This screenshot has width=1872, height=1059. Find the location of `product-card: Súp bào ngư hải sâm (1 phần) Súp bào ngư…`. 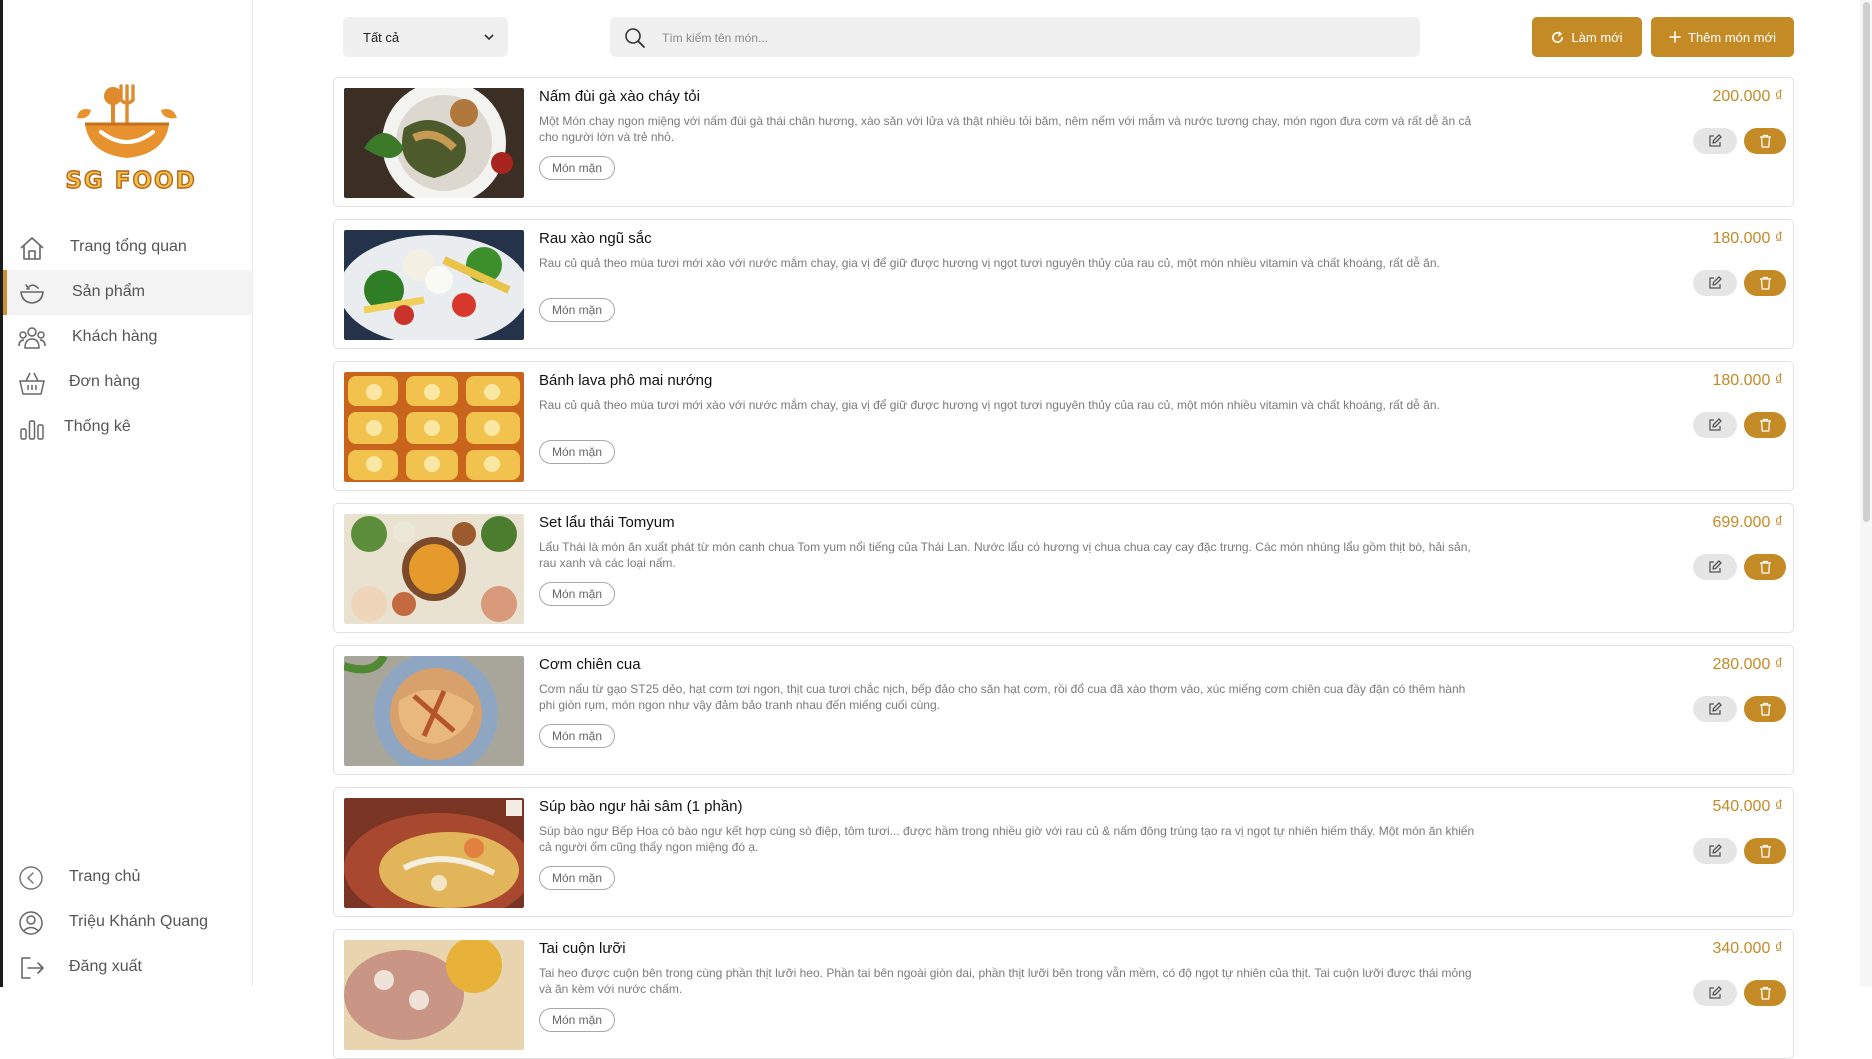

product-card: Súp bào ngư hải sâm (1 phần) Súp bào ngư… is located at coordinates (1063, 852).